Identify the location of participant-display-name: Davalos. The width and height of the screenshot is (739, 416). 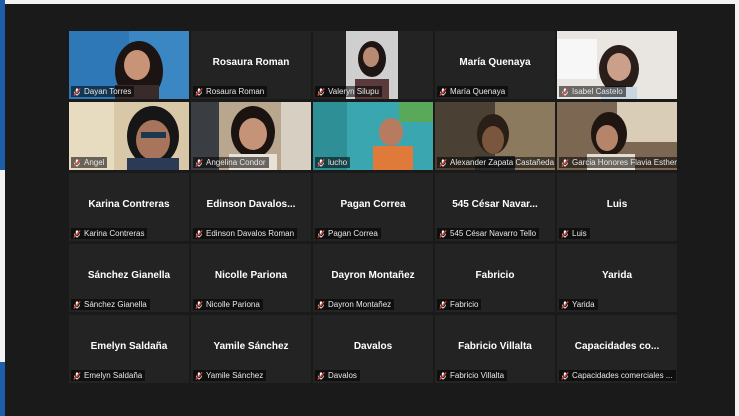
(373, 346).